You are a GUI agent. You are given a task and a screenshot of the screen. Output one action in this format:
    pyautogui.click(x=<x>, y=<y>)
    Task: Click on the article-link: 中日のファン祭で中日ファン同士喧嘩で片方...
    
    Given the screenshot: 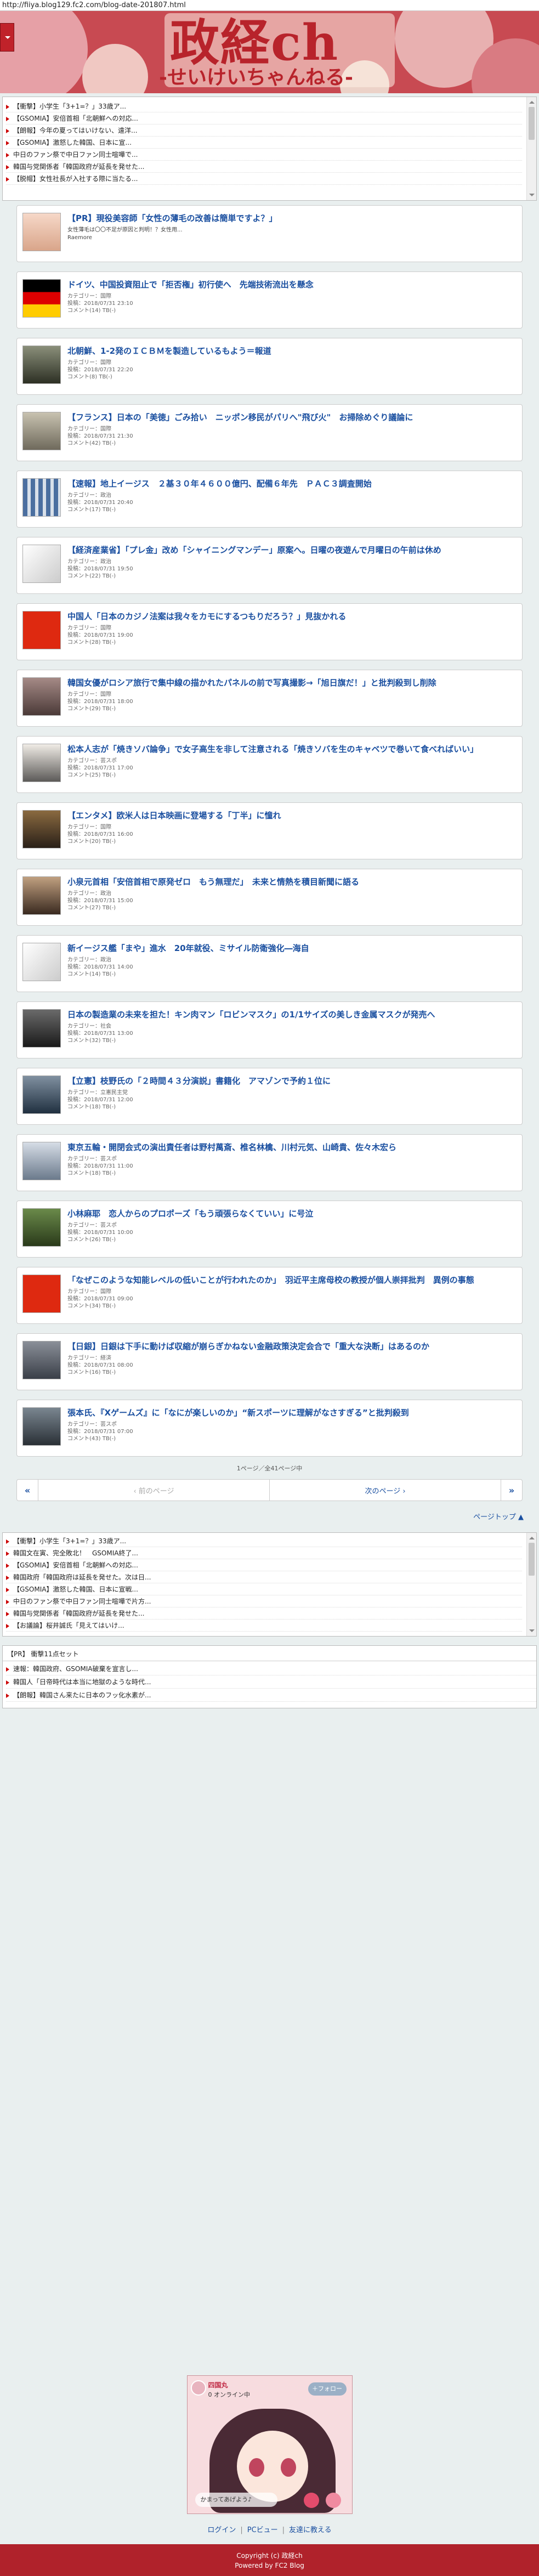 What is the action you would take?
    pyautogui.click(x=82, y=1602)
    